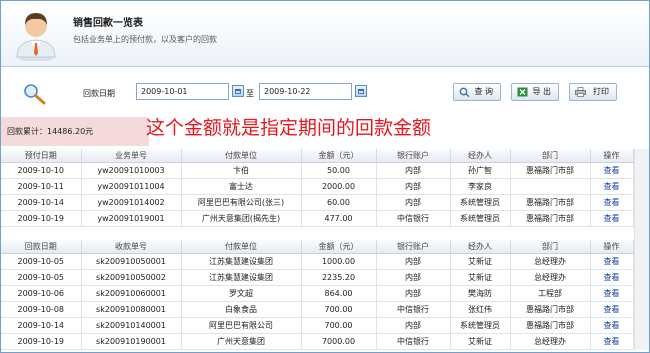  What do you see at coordinates (305, 91) in the screenshot?
I see `end-date-input` at bounding box center [305, 91].